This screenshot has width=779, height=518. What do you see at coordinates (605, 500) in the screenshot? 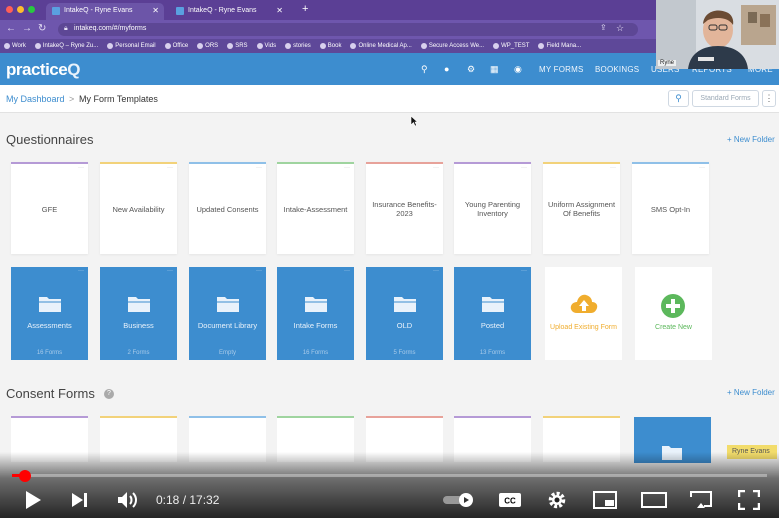
I see `miniplayer-icon` at bounding box center [605, 500].